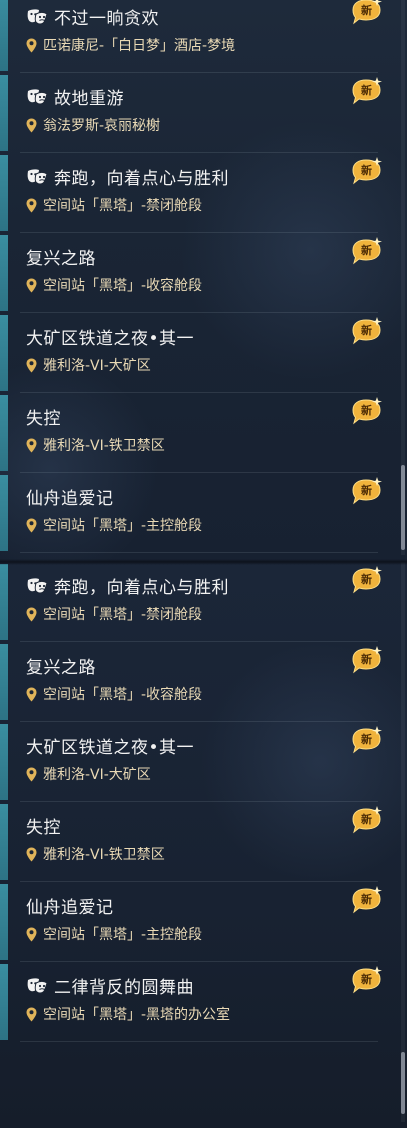 This screenshot has width=407, height=1128. I want to click on quest-title-text: 二律背反的圆舞曲, so click(124, 988).